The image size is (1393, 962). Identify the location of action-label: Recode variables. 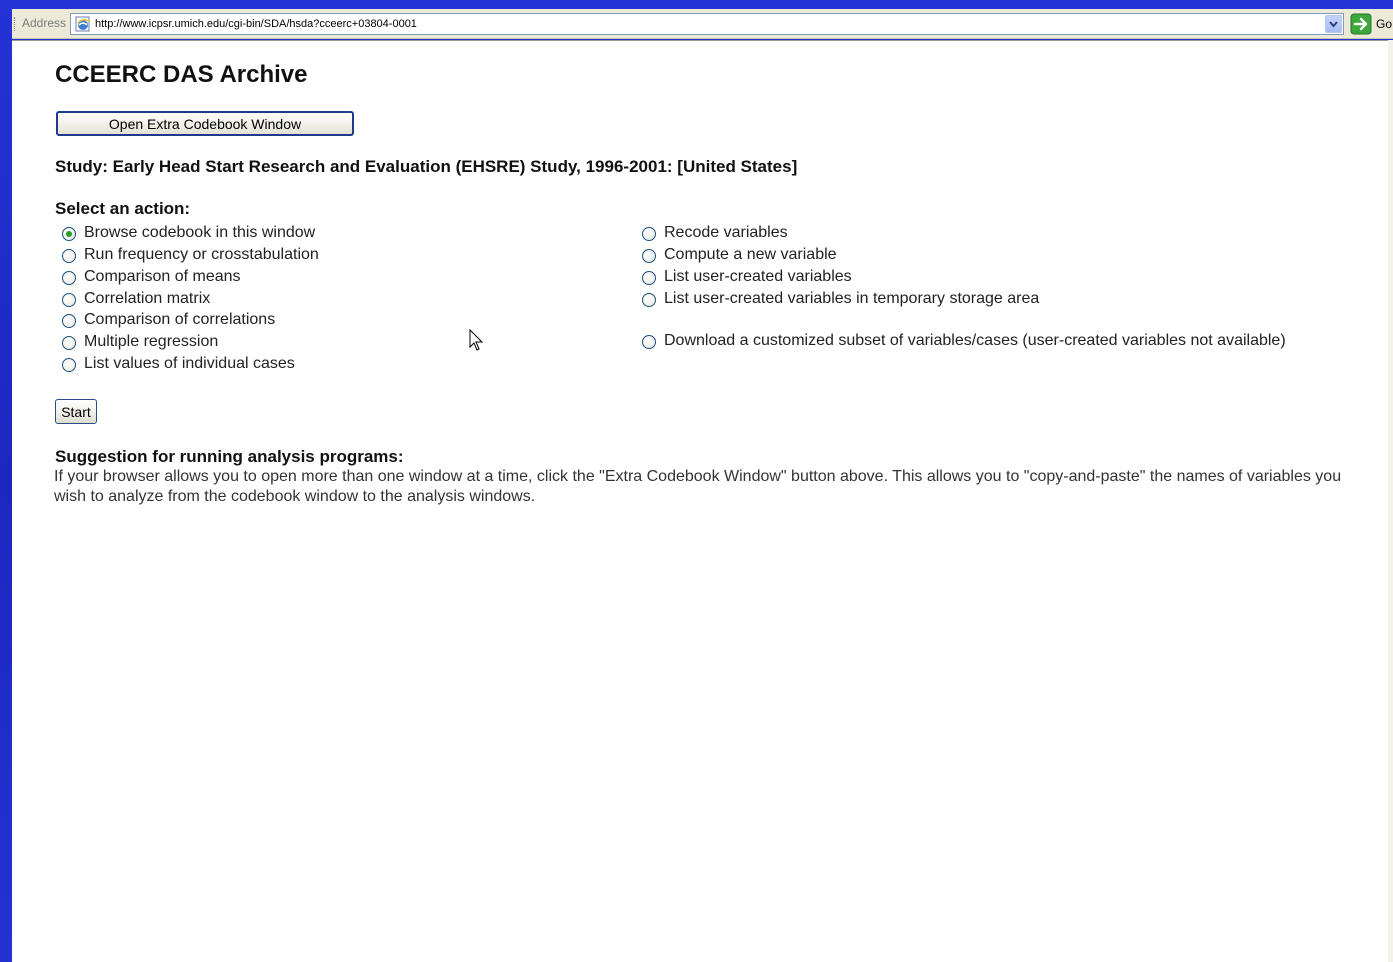
(726, 232).